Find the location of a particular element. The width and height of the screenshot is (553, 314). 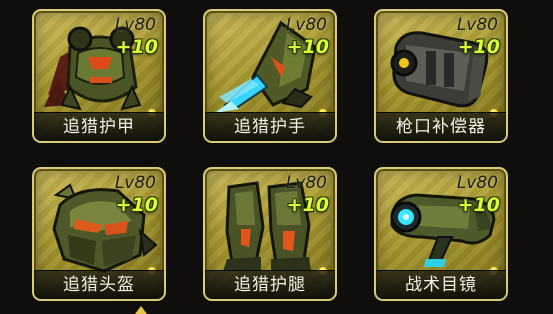

item-name: 枪口补偿器 is located at coordinates (441, 127).